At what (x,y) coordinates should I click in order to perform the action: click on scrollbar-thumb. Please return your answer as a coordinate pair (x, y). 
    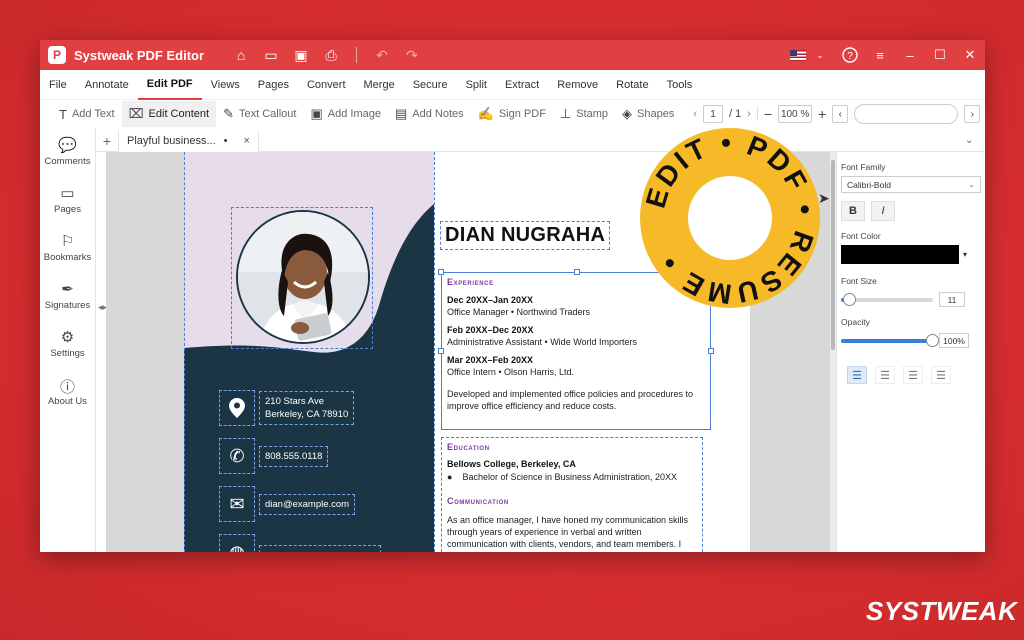
    Looking at the image, I should click on (833, 255).